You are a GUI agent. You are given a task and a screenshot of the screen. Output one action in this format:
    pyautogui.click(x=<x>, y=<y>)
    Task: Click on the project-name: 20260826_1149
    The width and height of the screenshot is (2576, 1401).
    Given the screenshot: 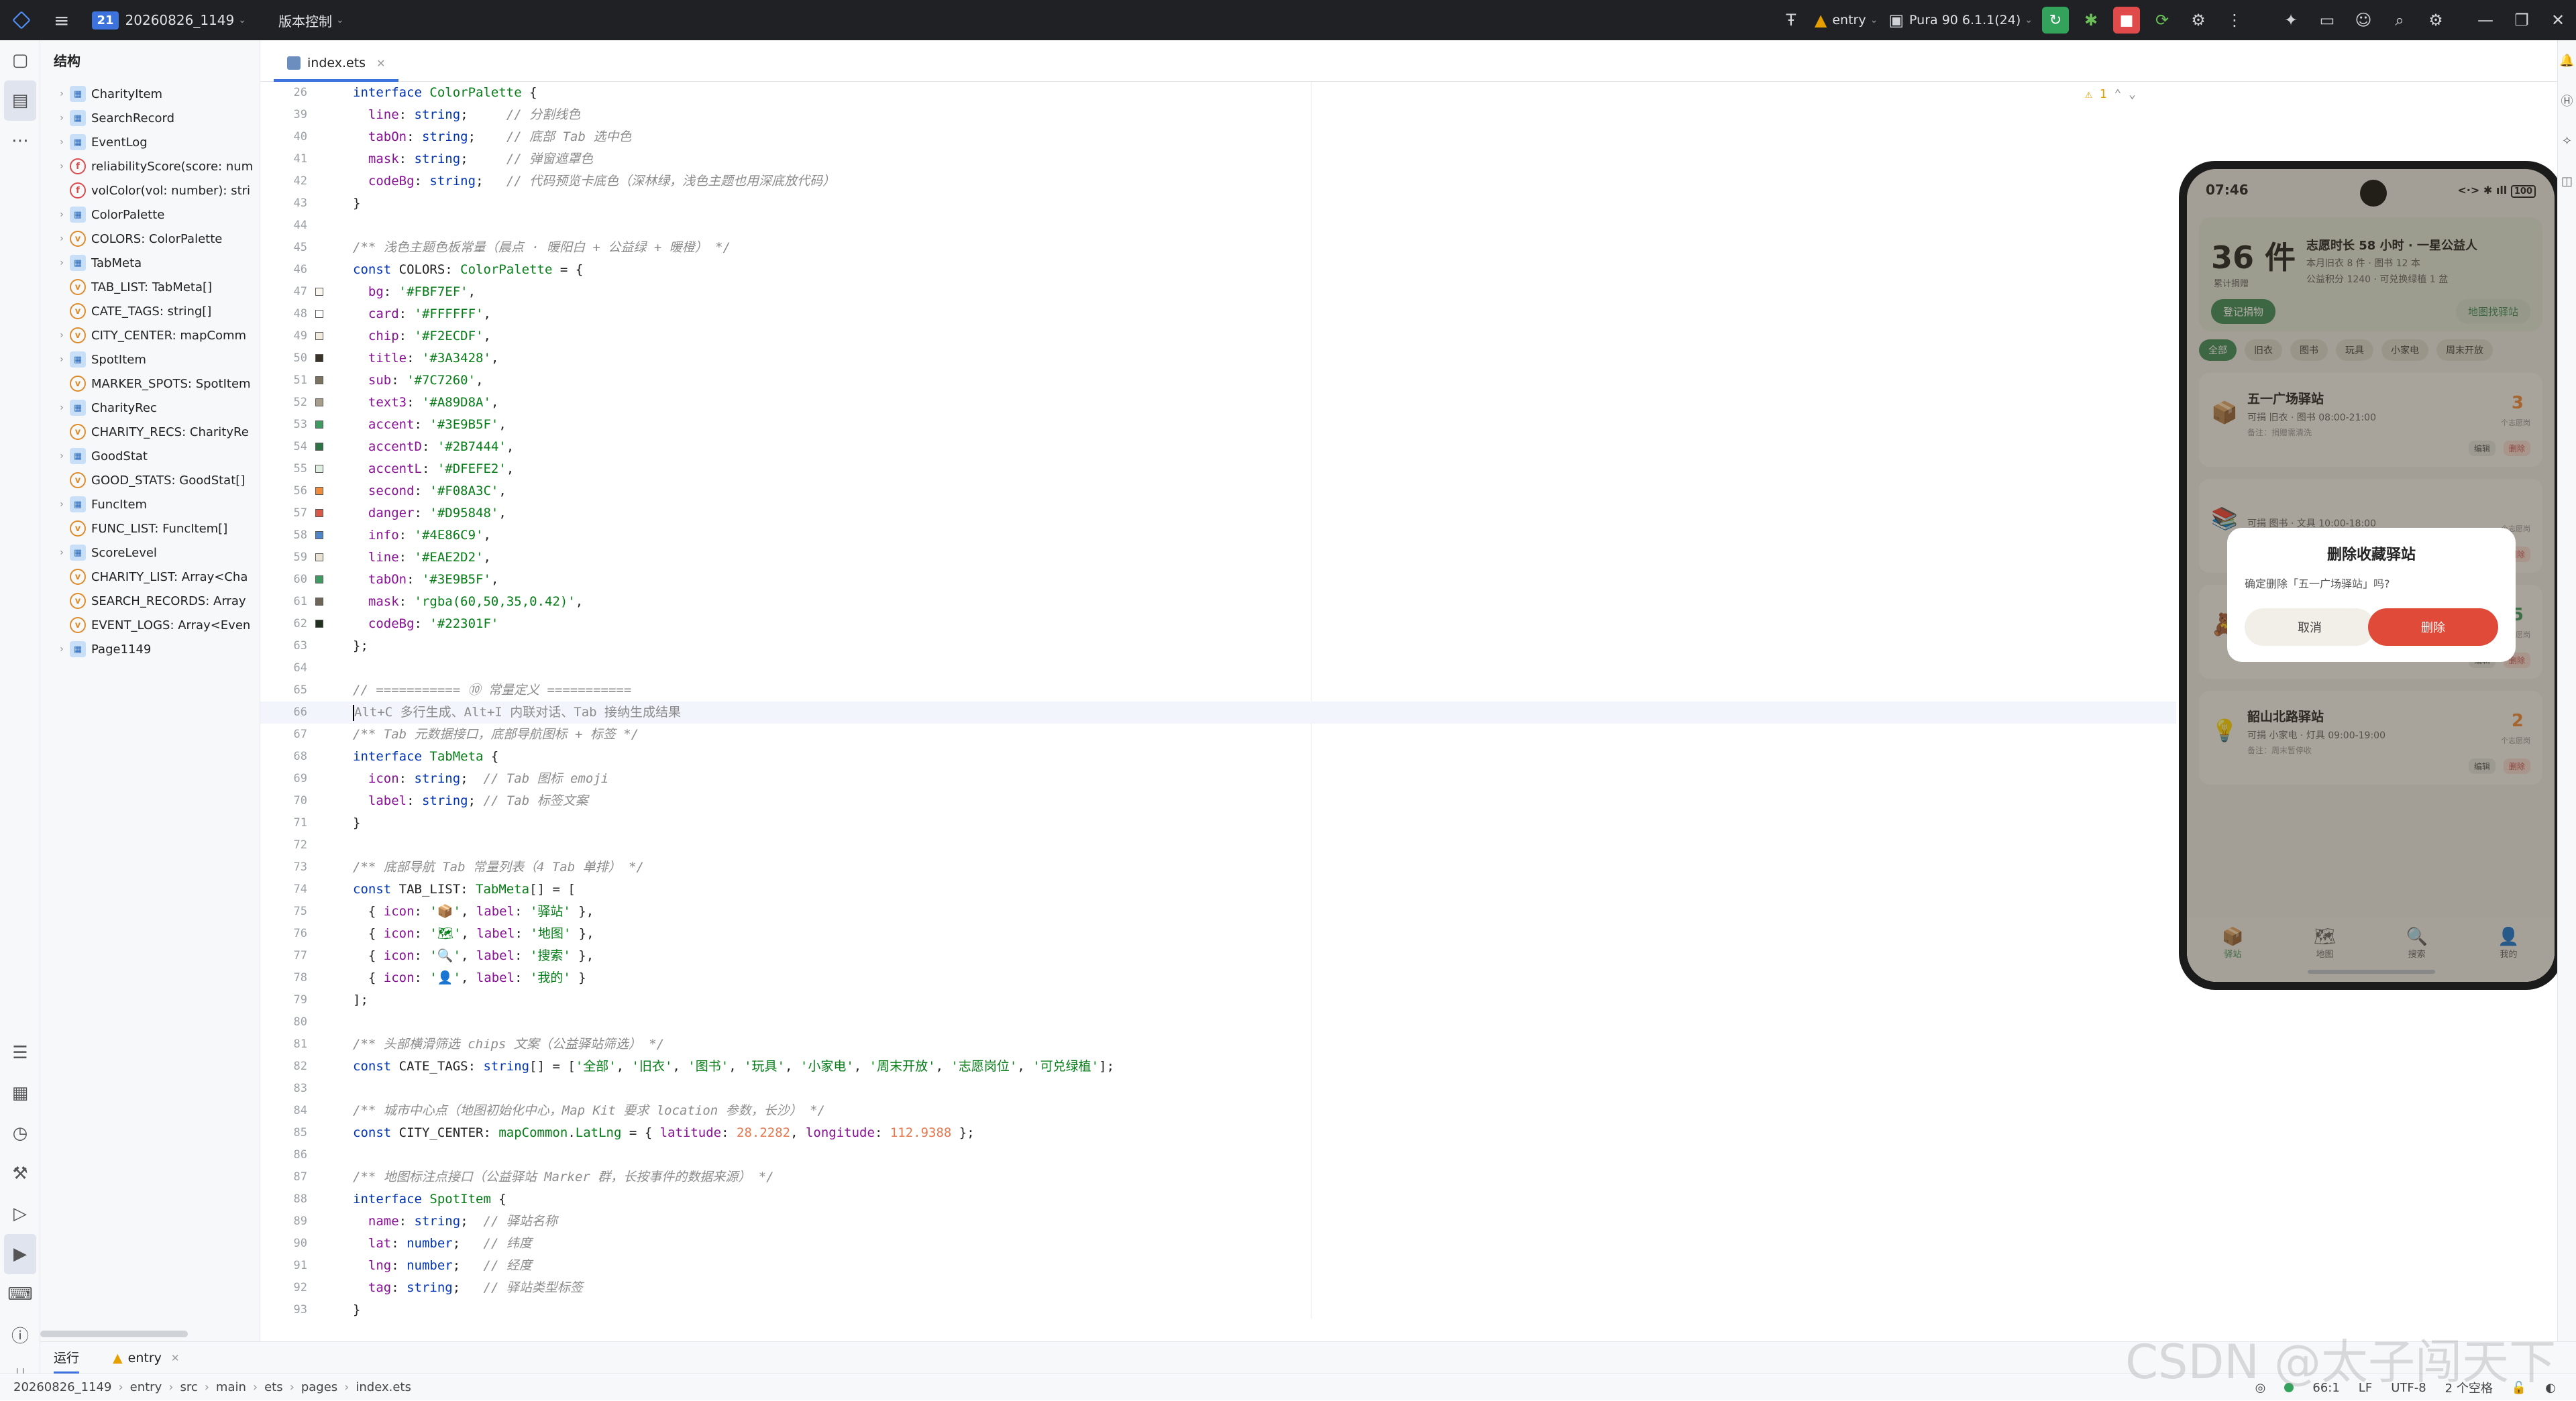 What is the action you would take?
    pyautogui.click(x=180, y=20)
    